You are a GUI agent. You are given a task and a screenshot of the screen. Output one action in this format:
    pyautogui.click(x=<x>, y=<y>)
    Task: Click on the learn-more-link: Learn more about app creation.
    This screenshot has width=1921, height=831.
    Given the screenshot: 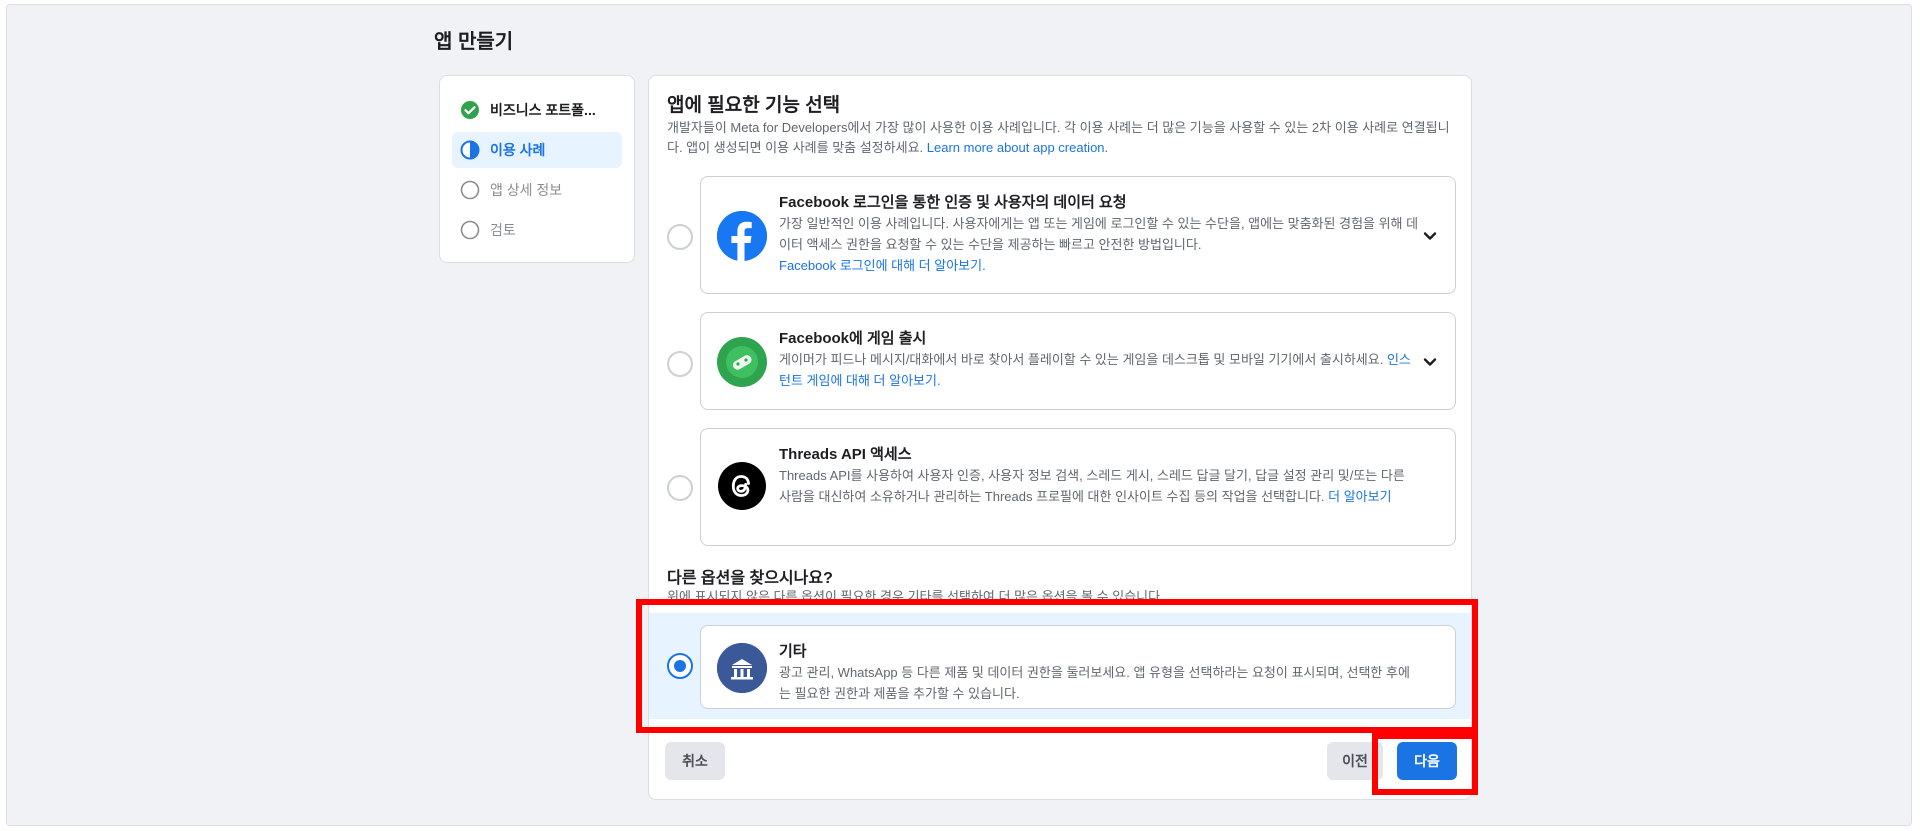 What is the action you would take?
    pyautogui.click(x=1017, y=147)
    